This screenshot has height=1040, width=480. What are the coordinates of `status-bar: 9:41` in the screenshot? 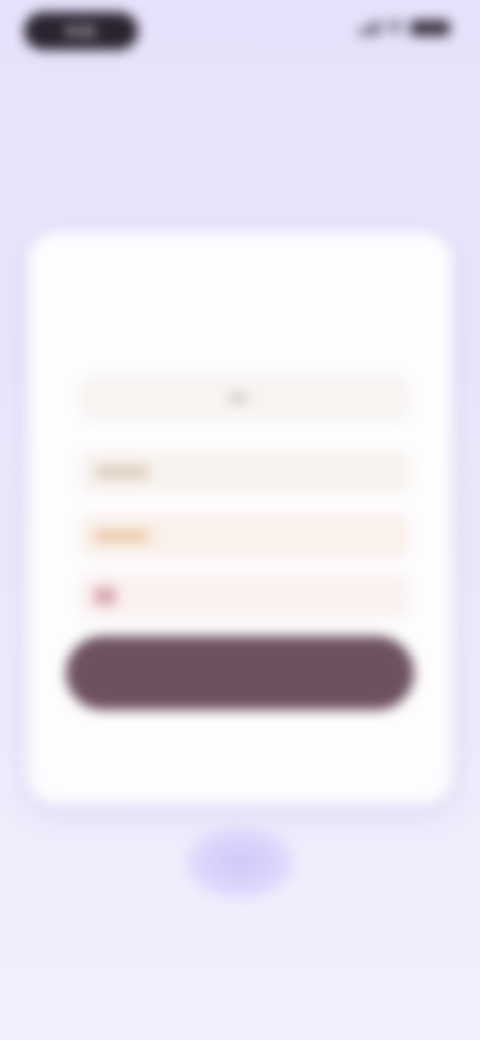 It's located at (240, 32).